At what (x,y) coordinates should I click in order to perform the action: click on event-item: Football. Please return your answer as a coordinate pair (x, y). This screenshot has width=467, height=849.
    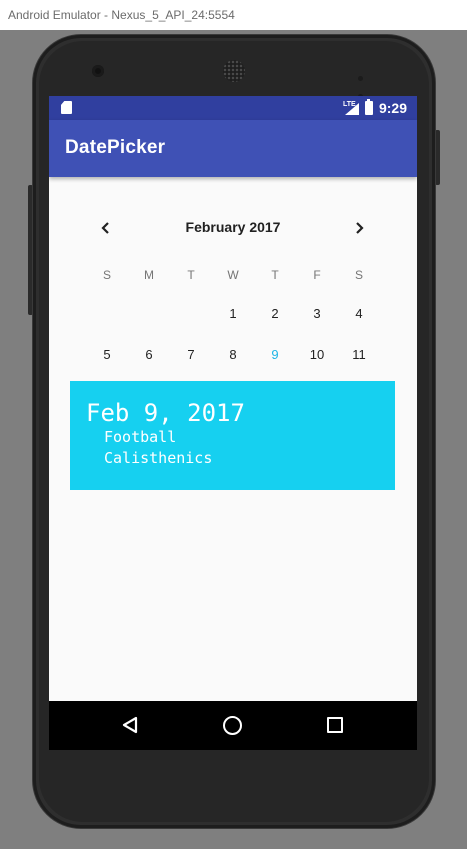
    Looking at the image, I should click on (140, 437).